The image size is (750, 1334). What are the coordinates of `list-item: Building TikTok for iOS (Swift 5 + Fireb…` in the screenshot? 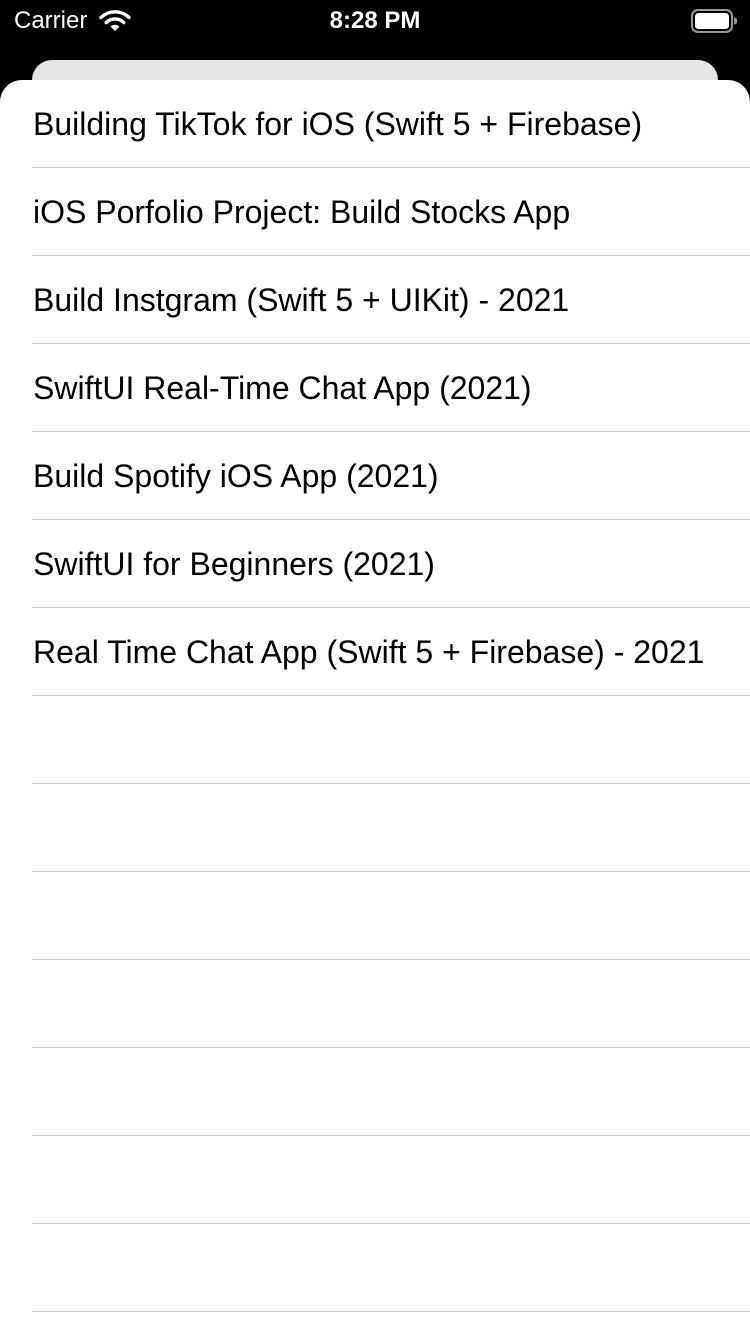 It's located at (375, 124).